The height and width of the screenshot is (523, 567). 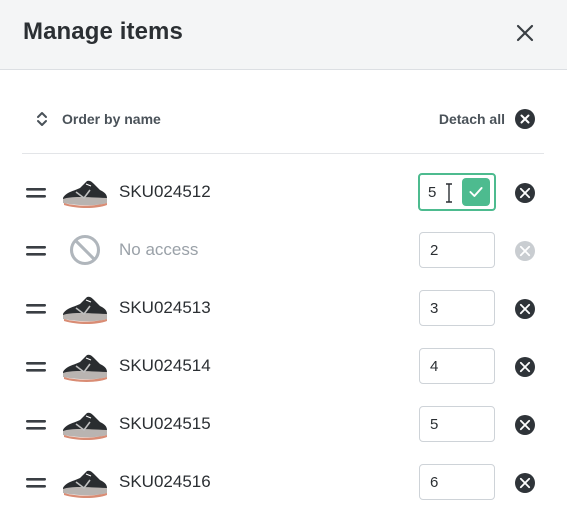 I want to click on item-row: SKU024515, so click(x=283, y=425).